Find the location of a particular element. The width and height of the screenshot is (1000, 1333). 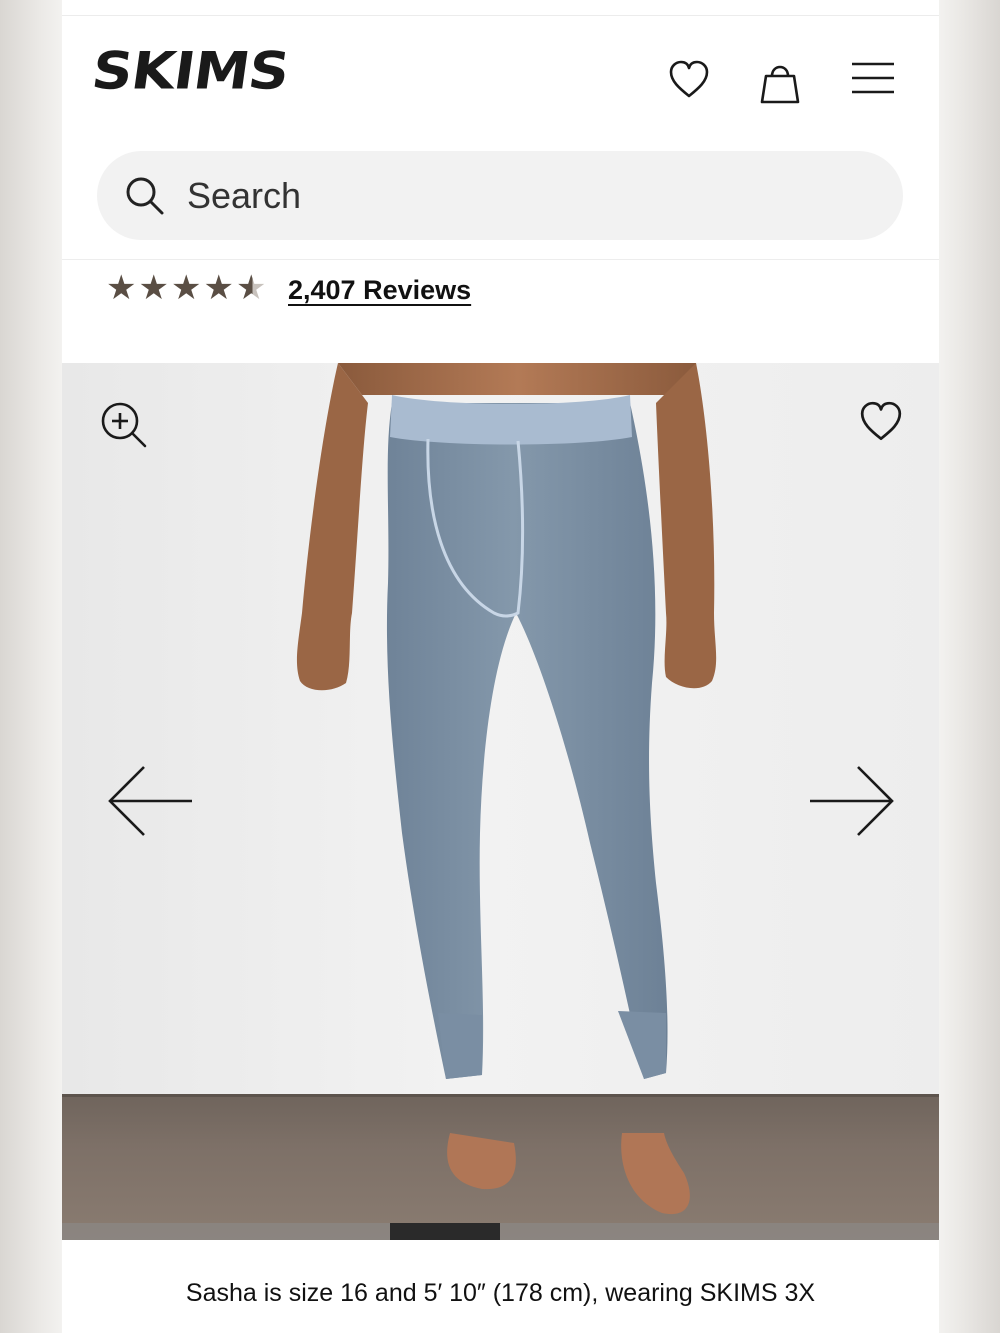

search-bar: Search is located at coordinates (500, 195).